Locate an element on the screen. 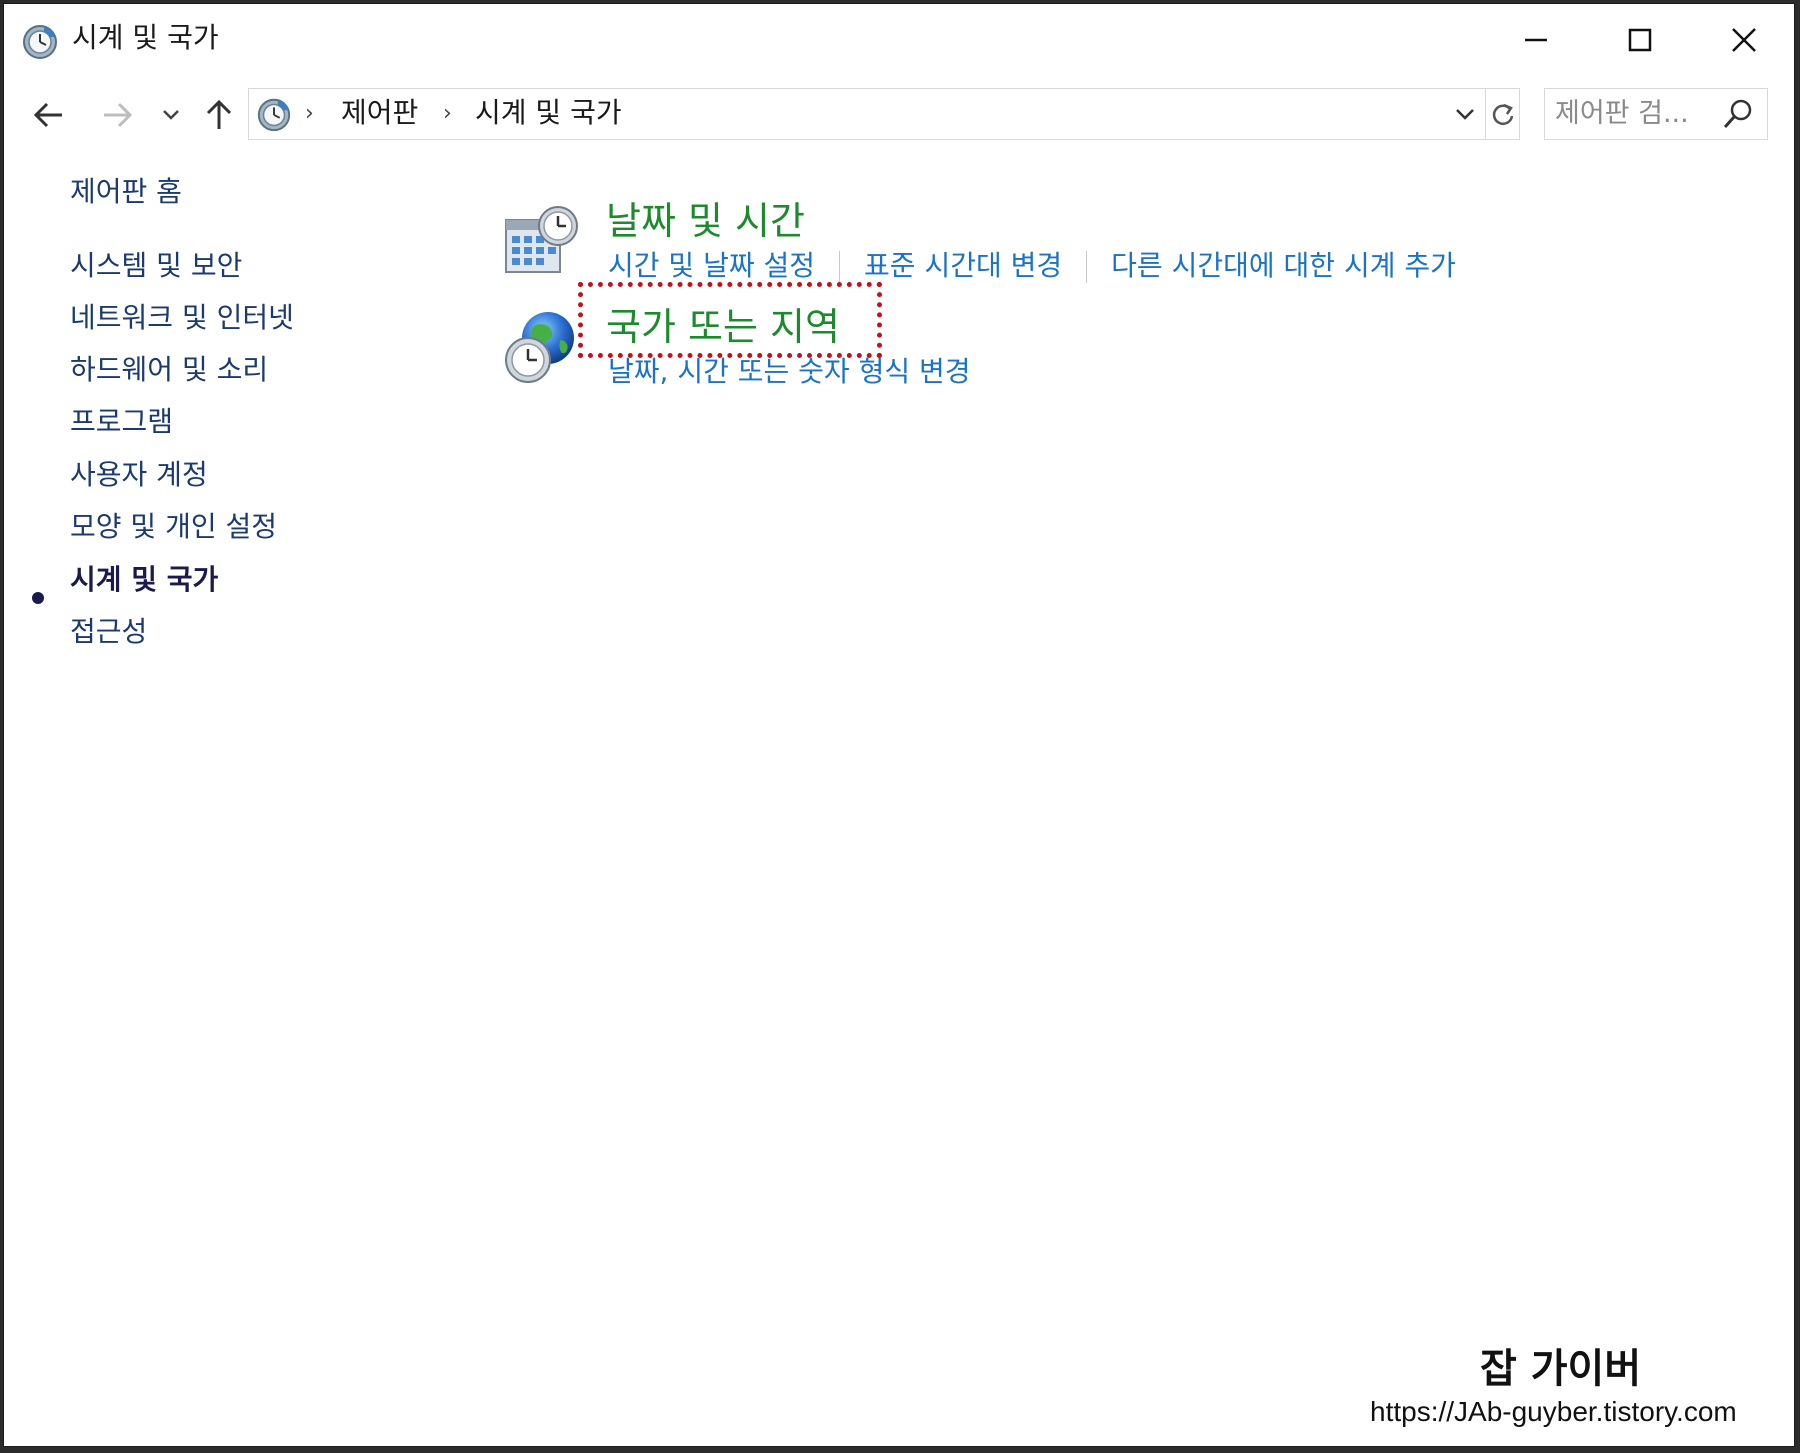 Image resolution: width=1800 pixels, height=1453 pixels. sidebar-item-hardware-sound: 하드웨어 및 소리 is located at coordinates (169, 370).